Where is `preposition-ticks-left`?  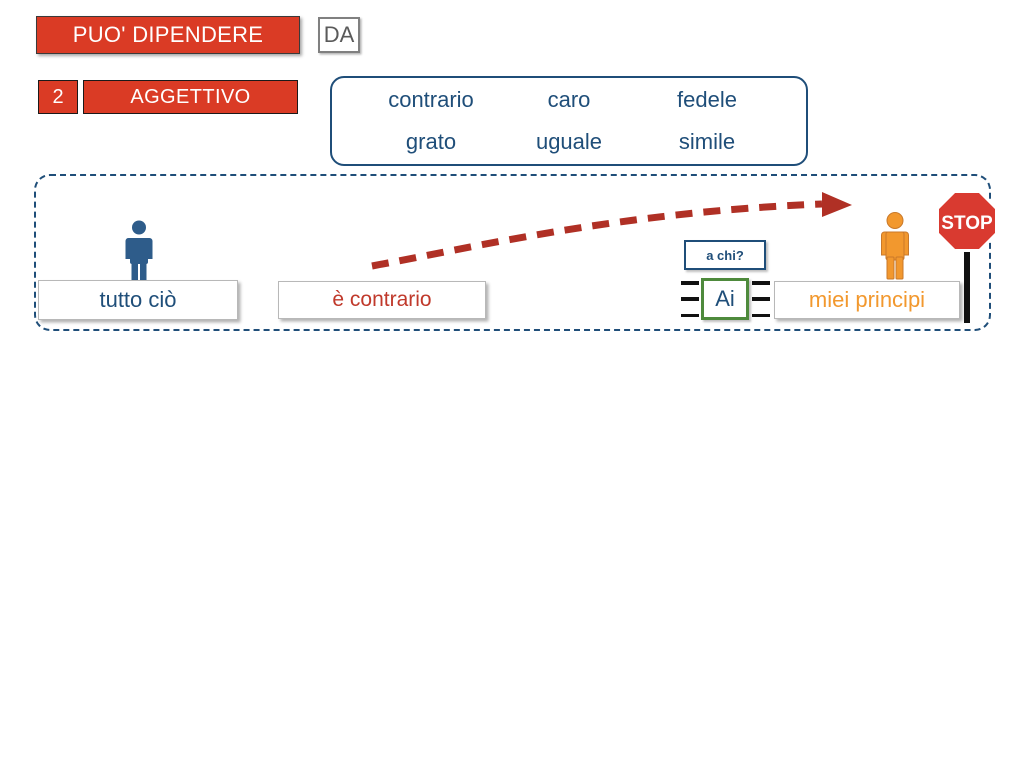
preposition-ticks-left is located at coordinates (690, 299).